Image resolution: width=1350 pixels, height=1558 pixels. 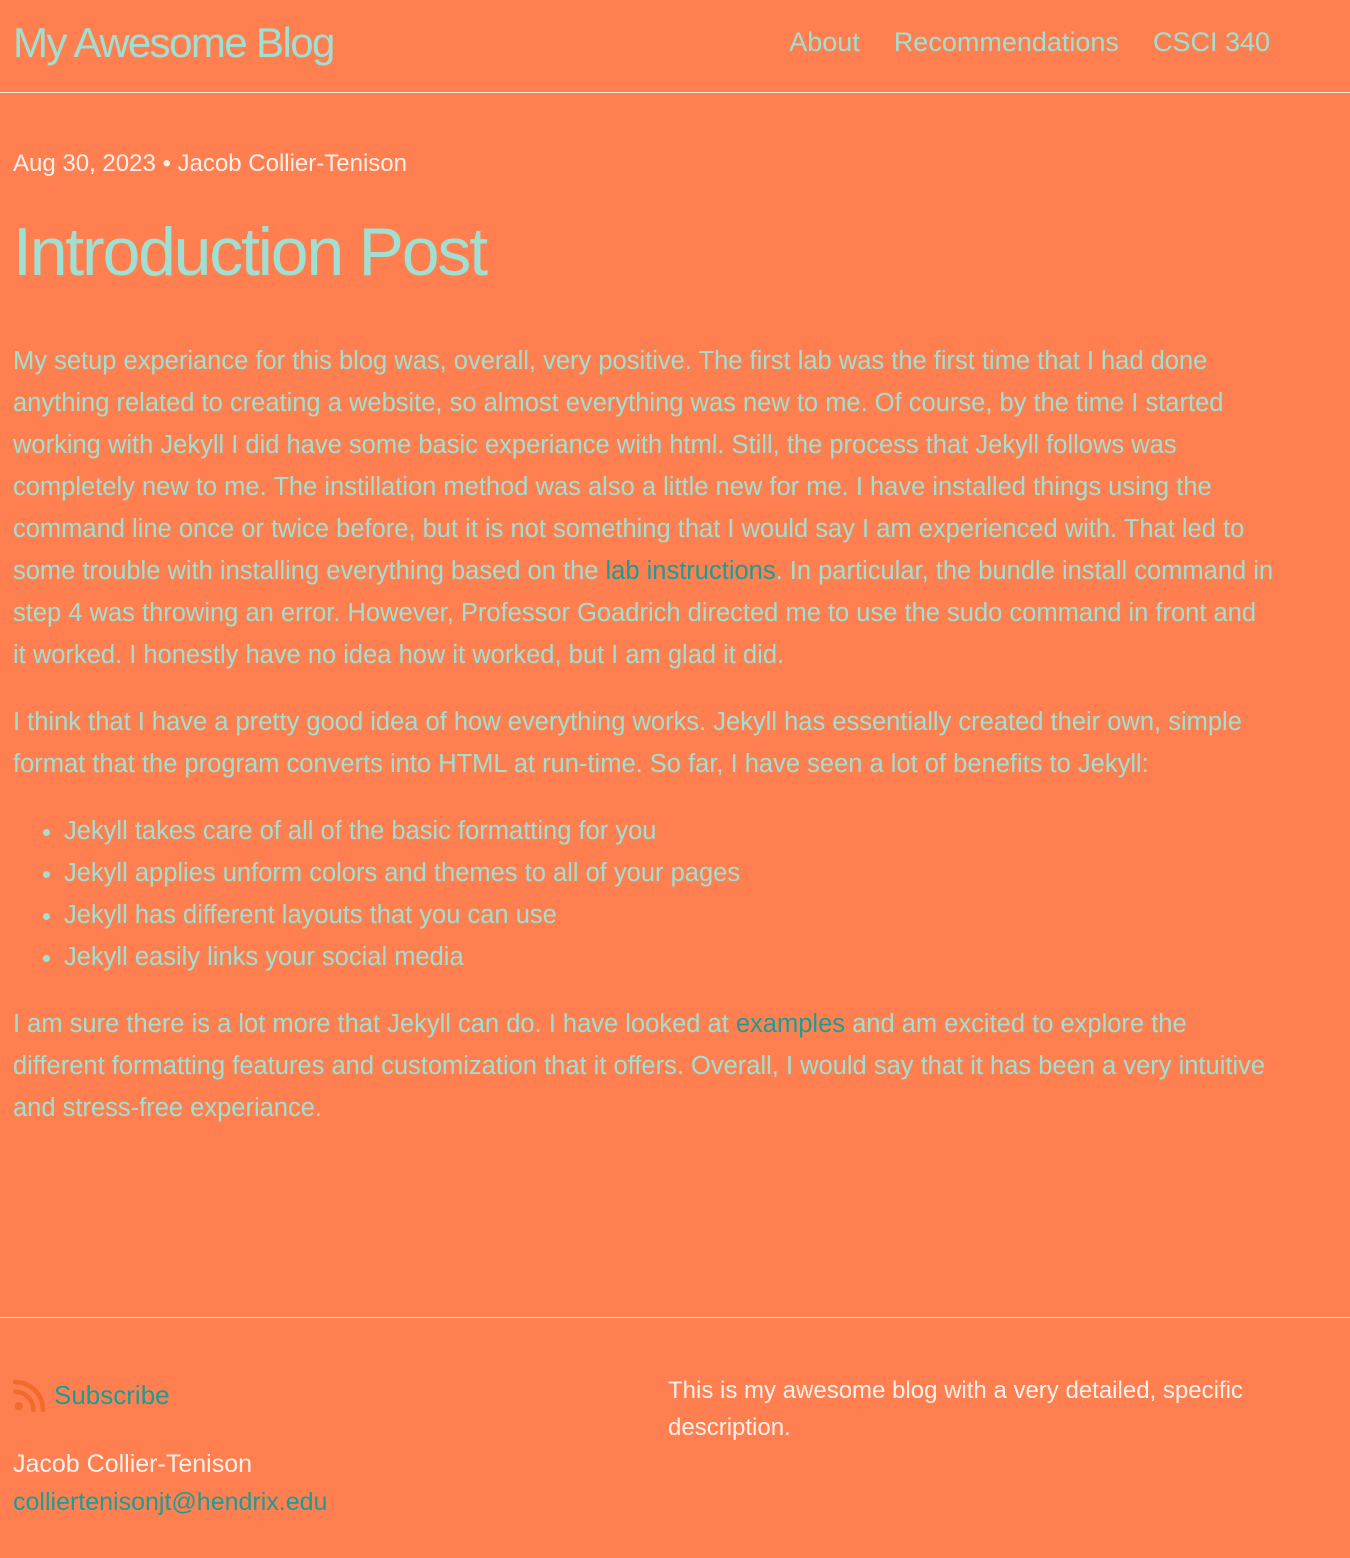 What do you see at coordinates (1006, 42) in the screenshot?
I see `nav-link-recommendations: Recommendations` at bounding box center [1006, 42].